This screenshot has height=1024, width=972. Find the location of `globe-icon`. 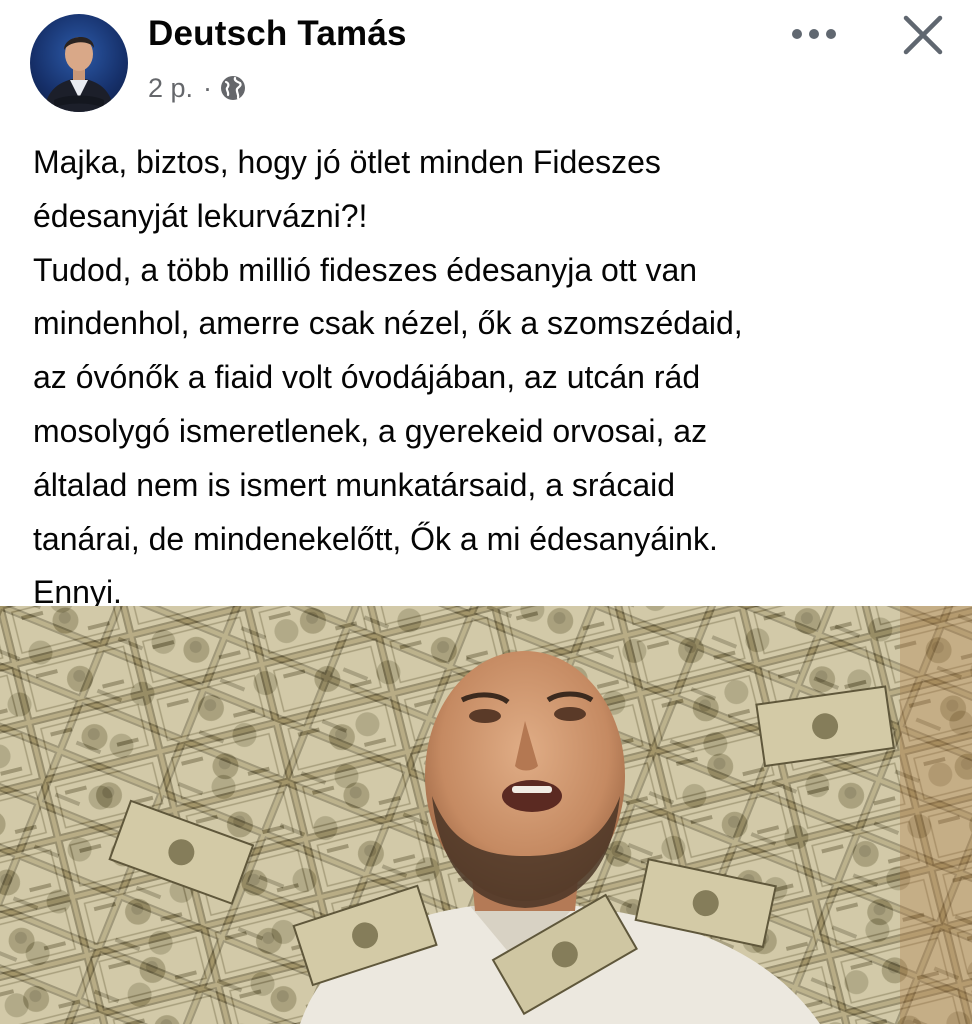

globe-icon is located at coordinates (233, 88).